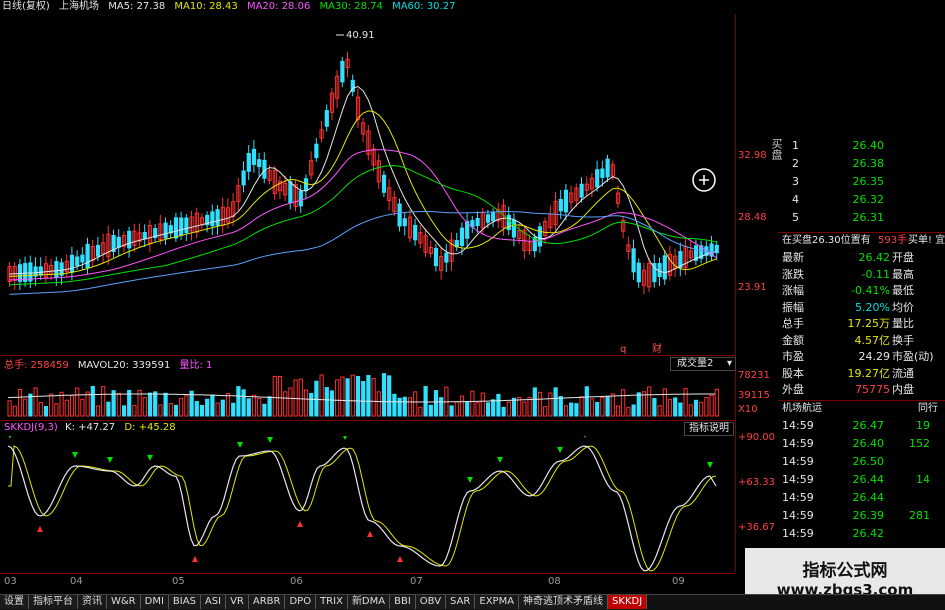 Image resolution: width=945 pixels, height=610 pixels. What do you see at coordinates (31, 427) in the screenshot?
I see `kdj-name: SKKDJ(9,3)` at bounding box center [31, 427].